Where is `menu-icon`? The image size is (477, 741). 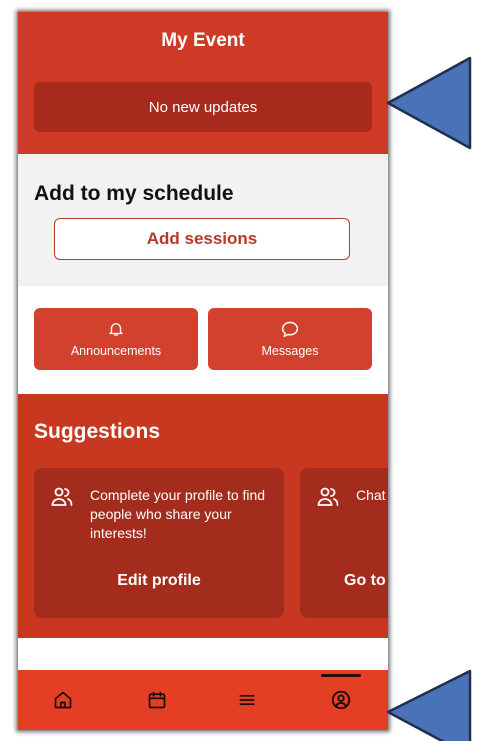
menu-icon is located at coordinates (247, 700).